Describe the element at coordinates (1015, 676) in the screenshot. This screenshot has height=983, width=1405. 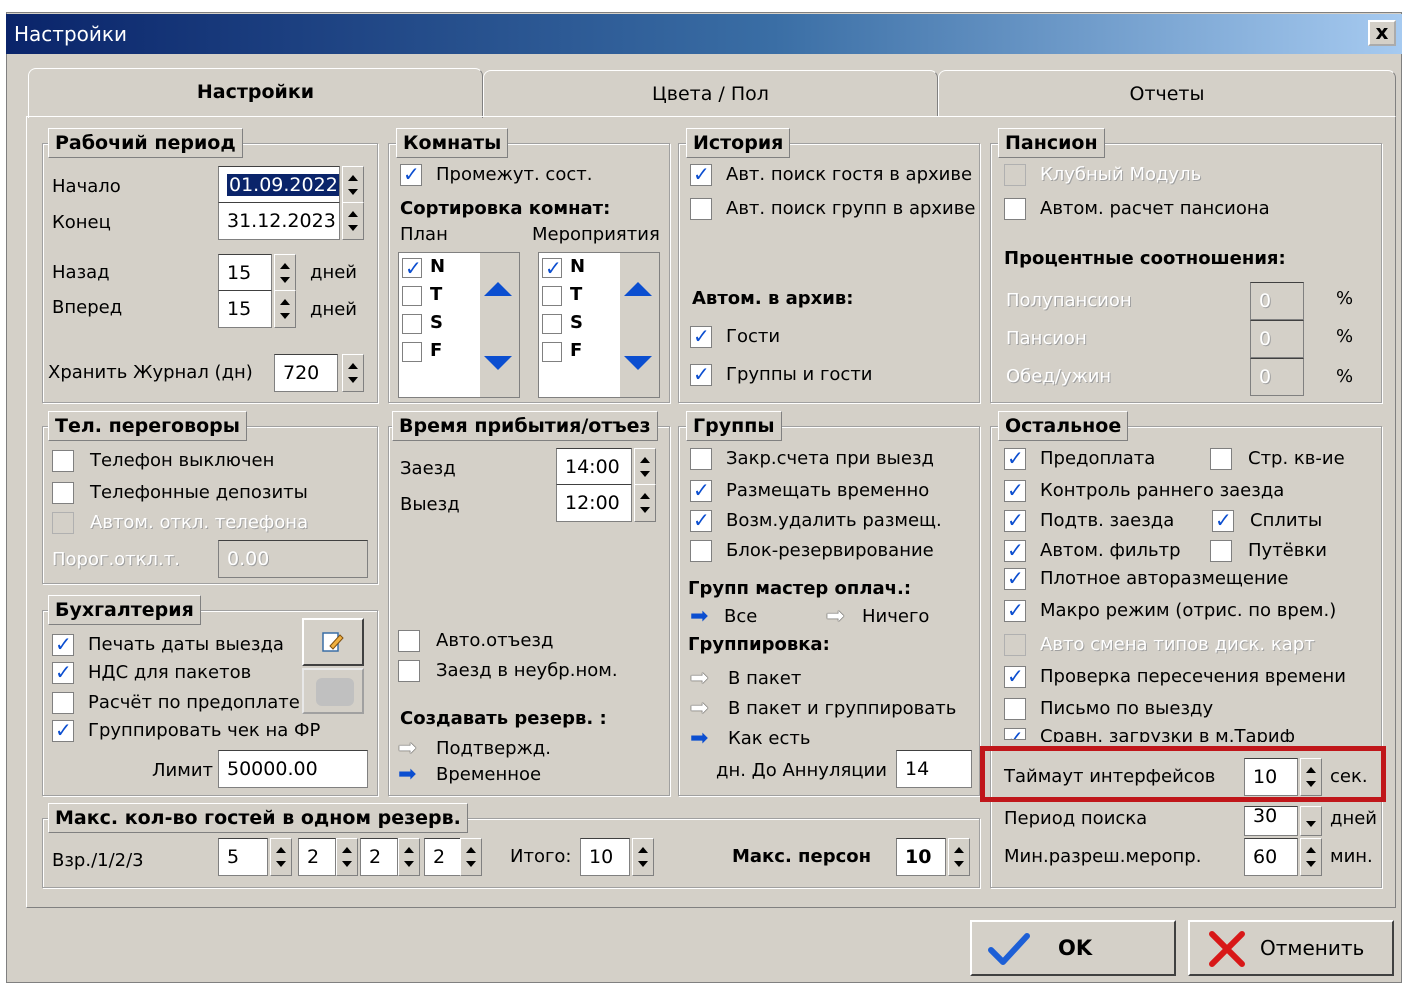
I see `time-check-checkbox: ✓` at that location.